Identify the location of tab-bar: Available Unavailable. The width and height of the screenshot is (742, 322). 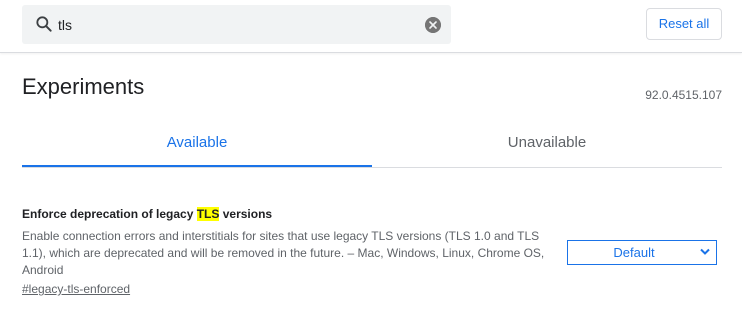
(372, 145).